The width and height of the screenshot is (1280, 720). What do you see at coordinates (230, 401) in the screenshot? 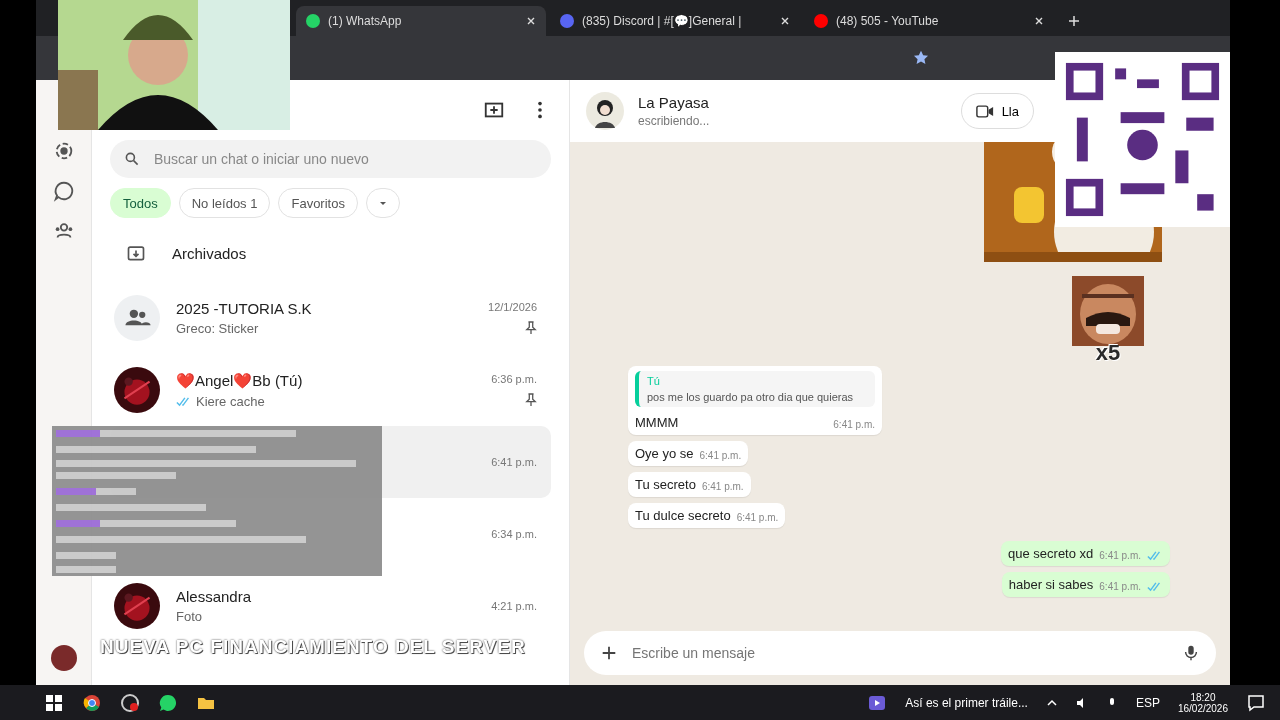
I see `chat-preview: Kiere cache` at bounding box center [230, 401].